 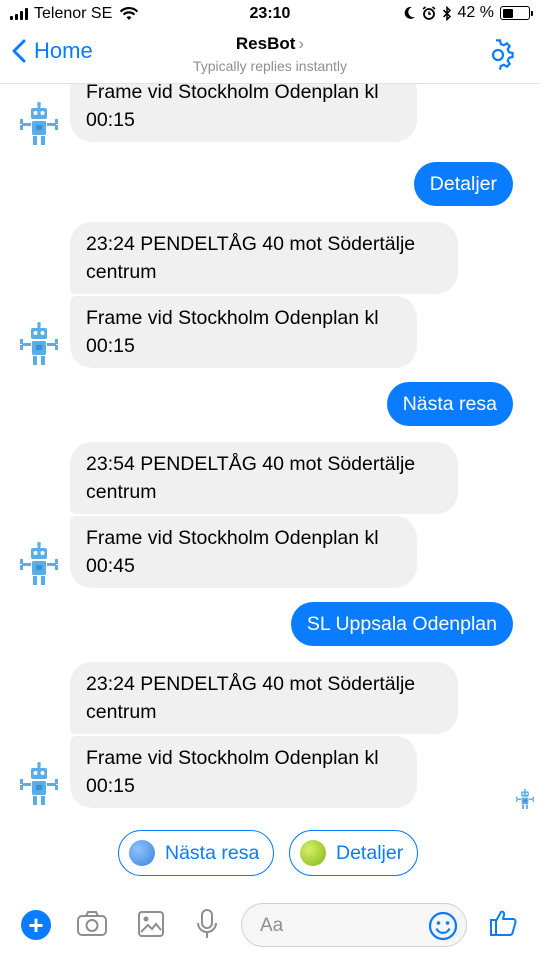 What do you see at coordinates (313, 853) in the screenshot?
I see `green-circle-icon` at bounding box center [313, 853].